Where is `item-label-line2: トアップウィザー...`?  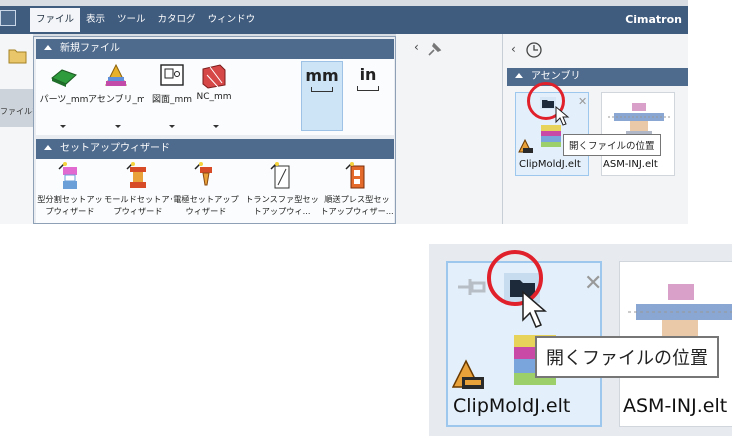 item-label-line2: トアップウィザー... is located at coordinates (357, 211).